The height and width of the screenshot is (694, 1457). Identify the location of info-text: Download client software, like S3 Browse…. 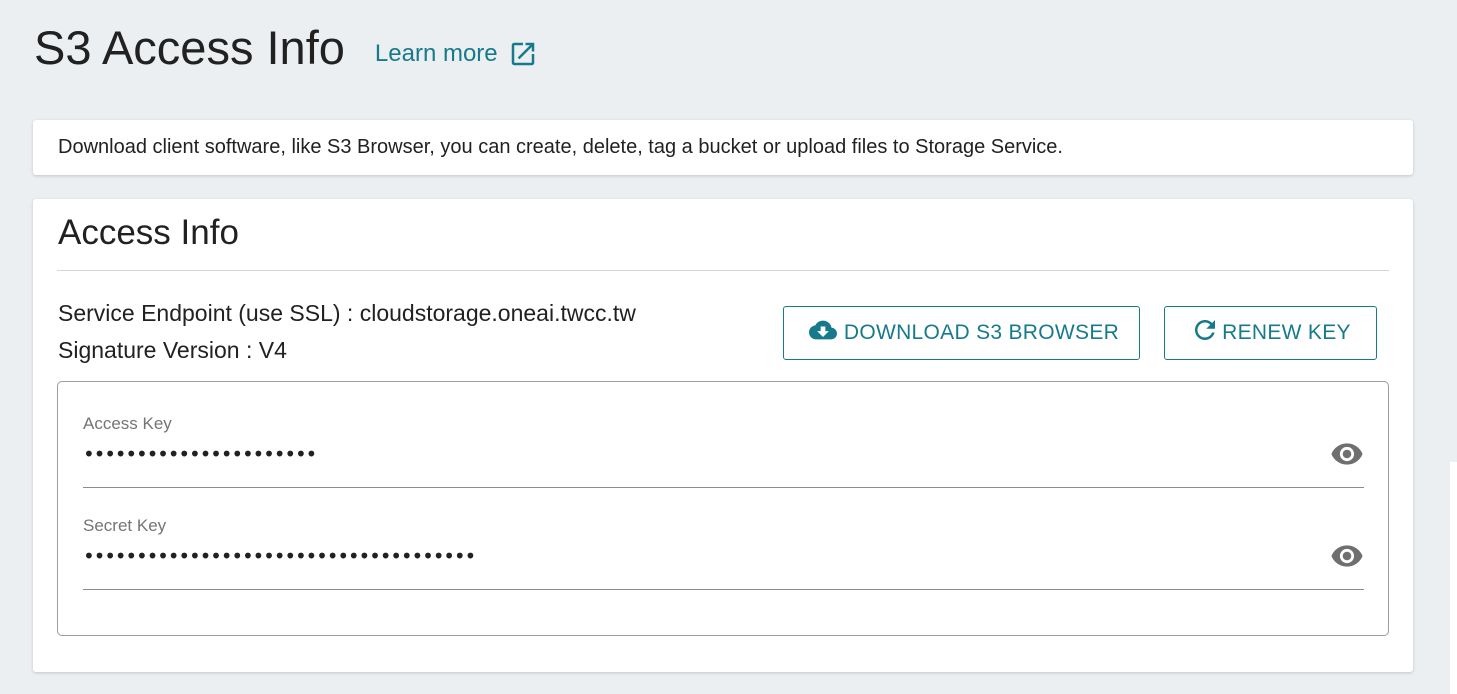
(560, 147).